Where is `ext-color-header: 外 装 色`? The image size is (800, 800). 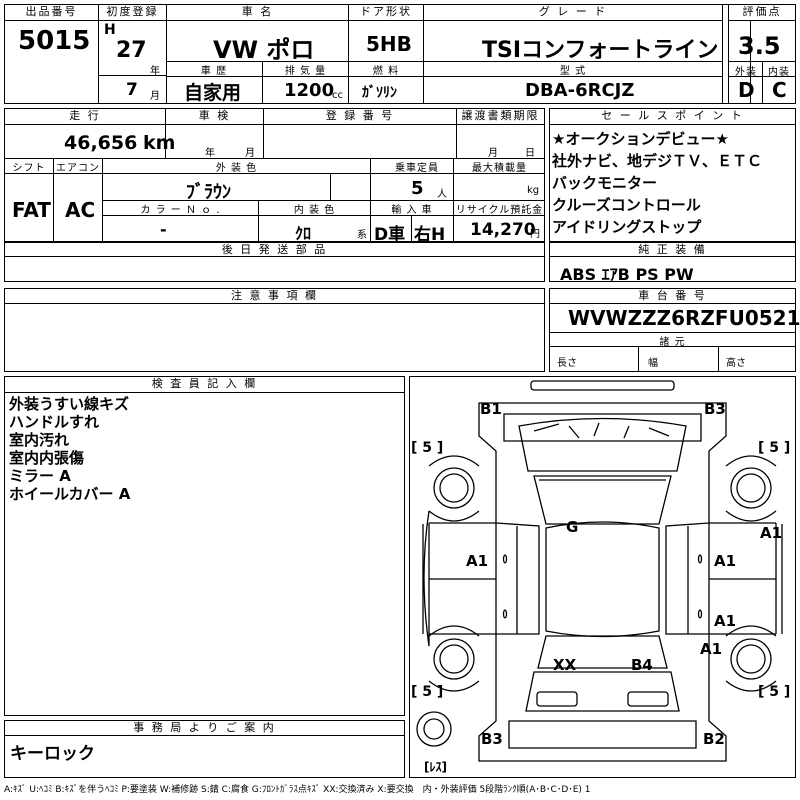
ext-color-header: 外 装 色 is located at coordinates (236, 168).